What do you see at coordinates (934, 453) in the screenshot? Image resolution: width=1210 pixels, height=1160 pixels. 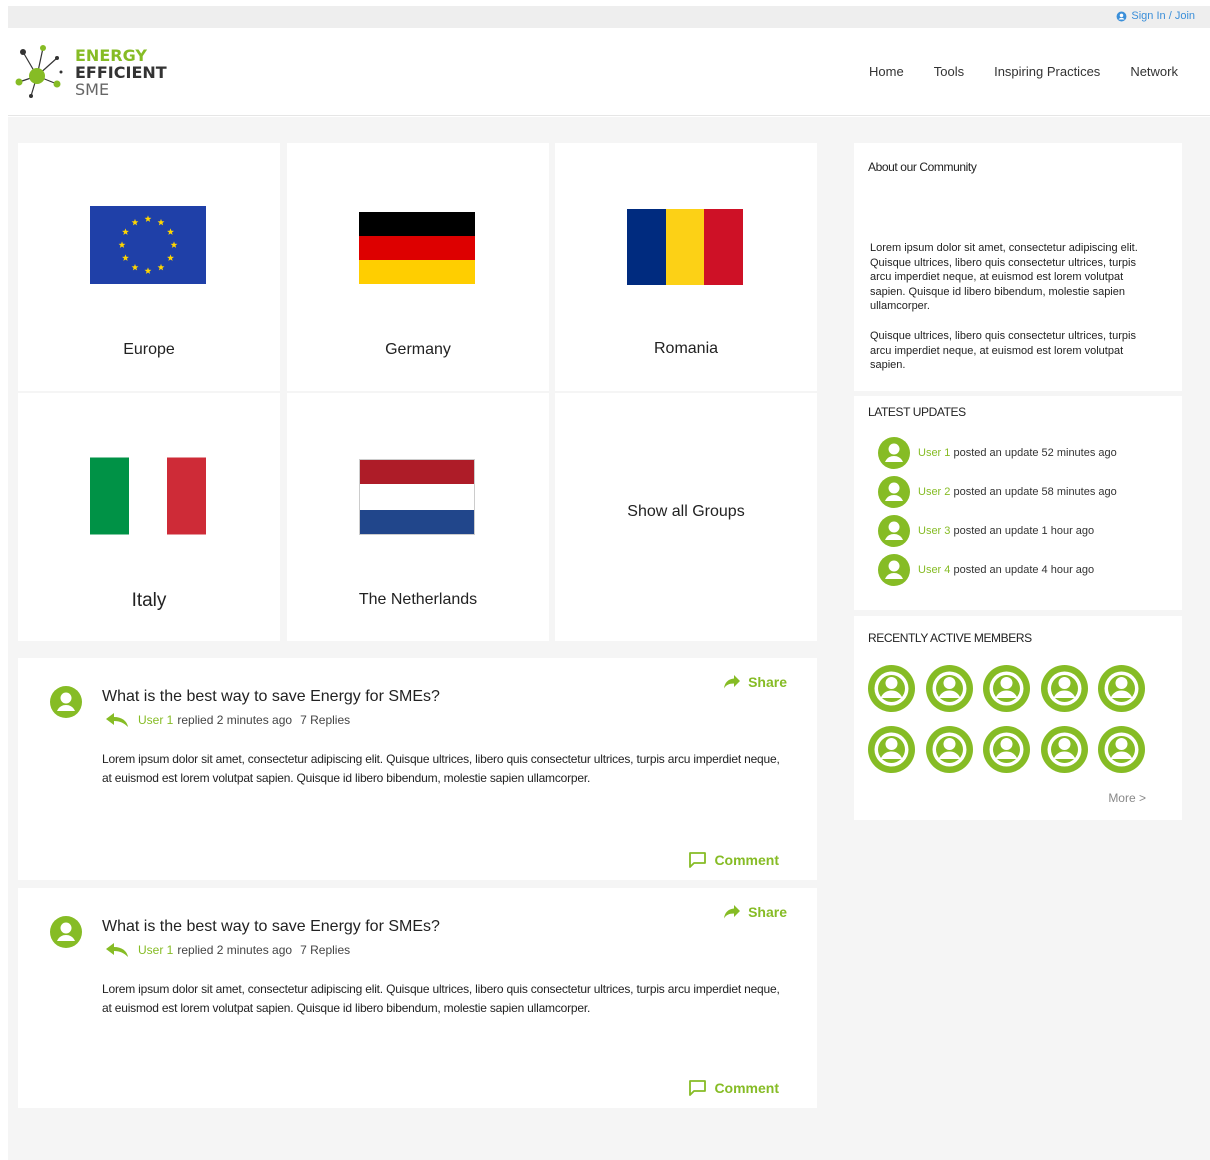 I see `update-user-link: User 1` at bounding box center [934, 453].